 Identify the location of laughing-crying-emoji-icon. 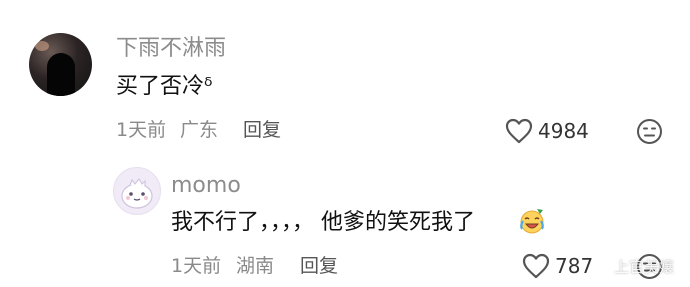
(532, 221).